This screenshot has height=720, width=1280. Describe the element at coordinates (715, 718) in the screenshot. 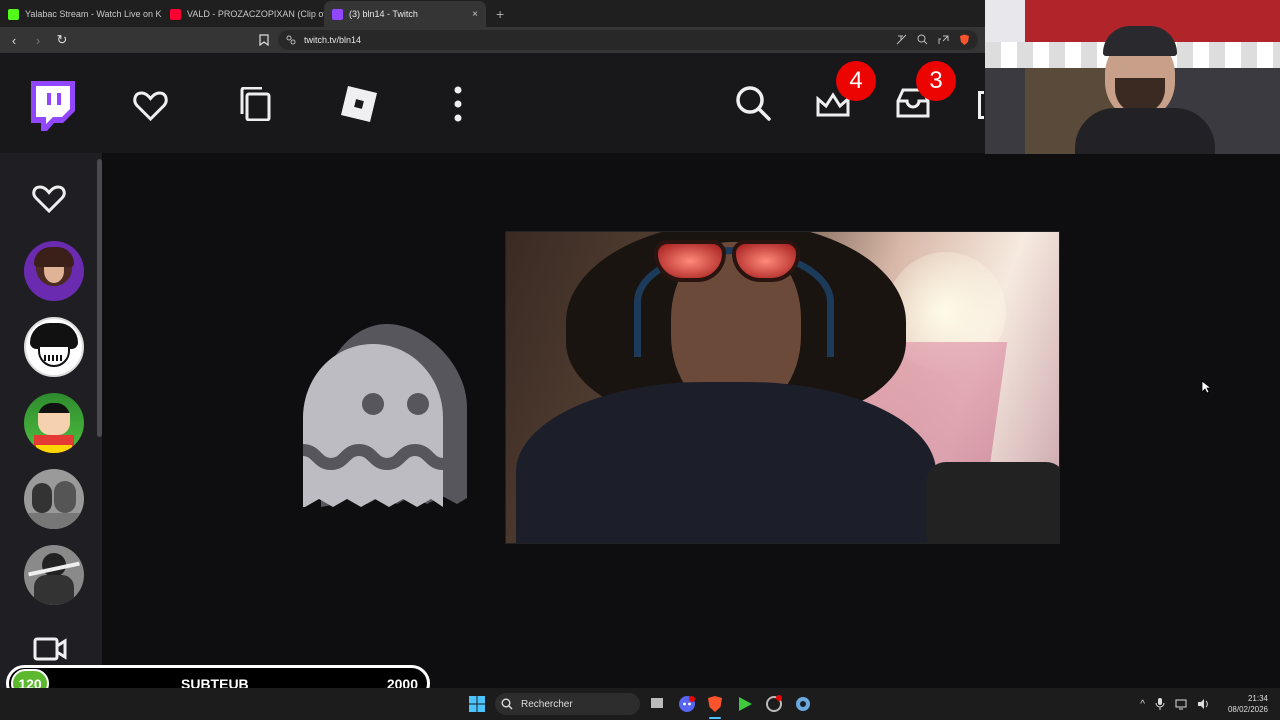

I see `brave-active-indicator` at that location.